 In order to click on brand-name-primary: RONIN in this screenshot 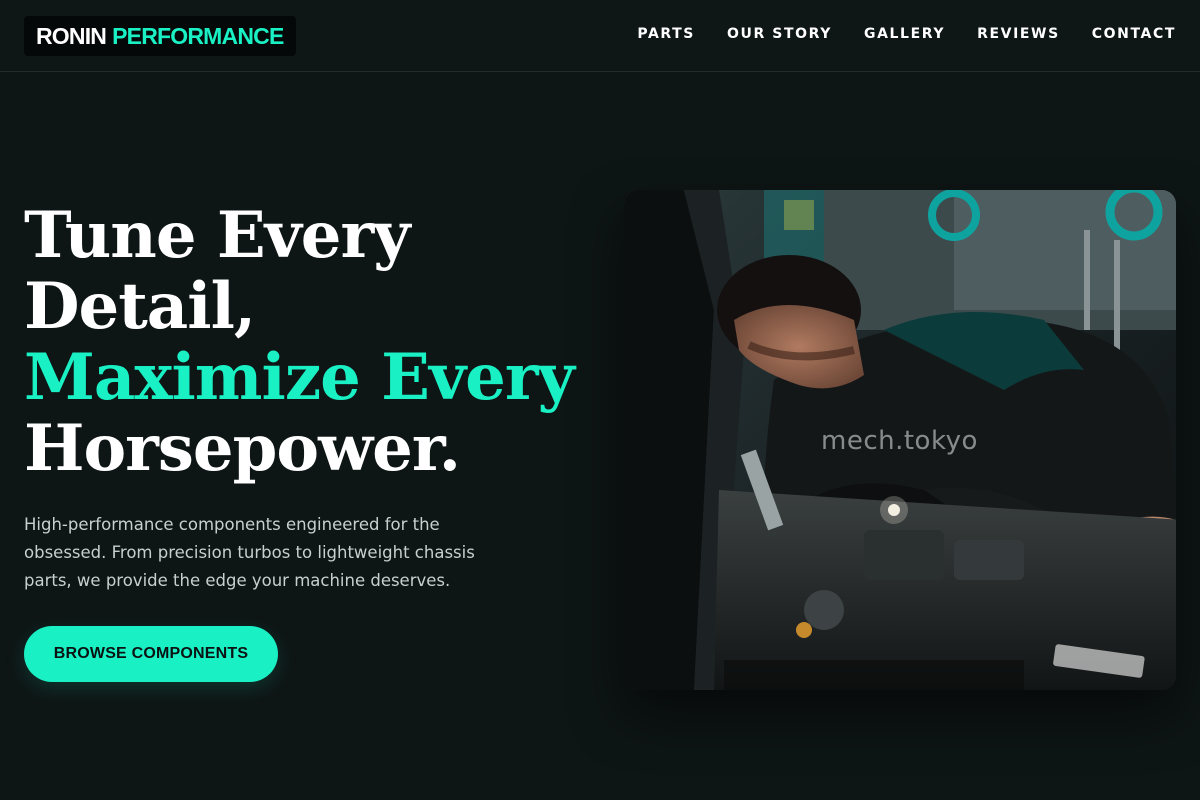, I will do `click(71, 35)`.